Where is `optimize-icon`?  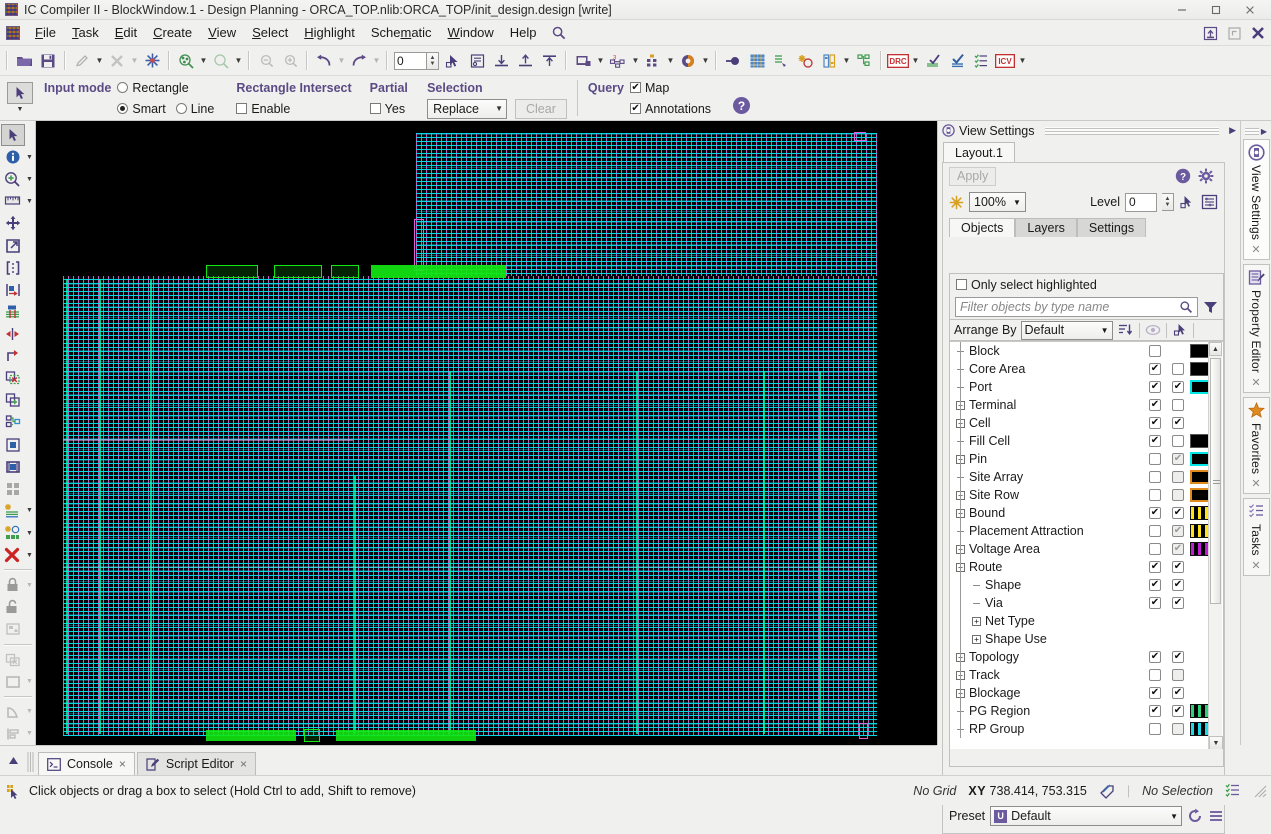
optimize-icon is located at coordinates (805, 61).